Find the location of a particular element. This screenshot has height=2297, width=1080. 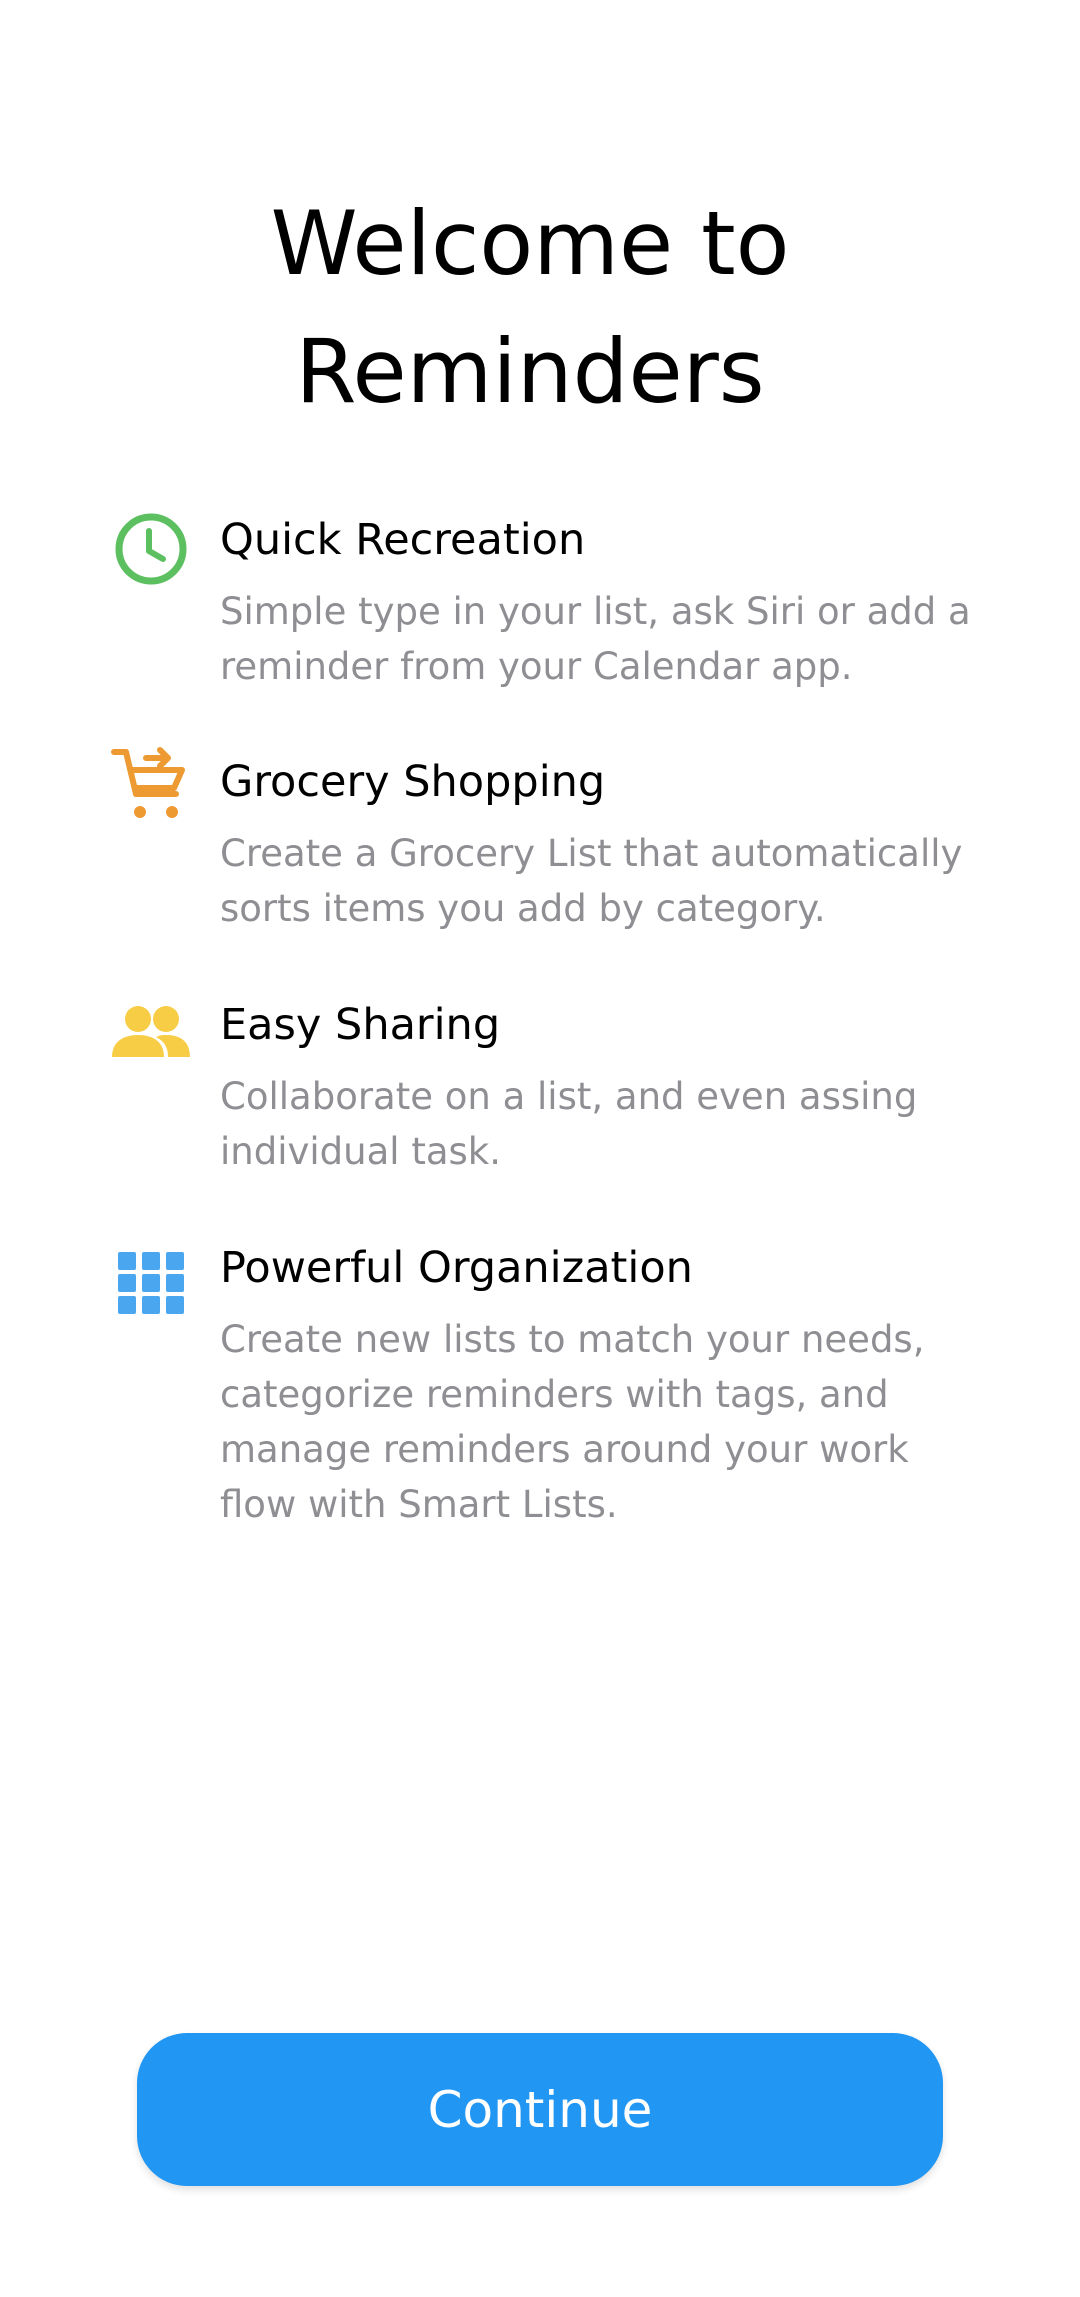

grid-icon is located at coordinates (151, 1283).